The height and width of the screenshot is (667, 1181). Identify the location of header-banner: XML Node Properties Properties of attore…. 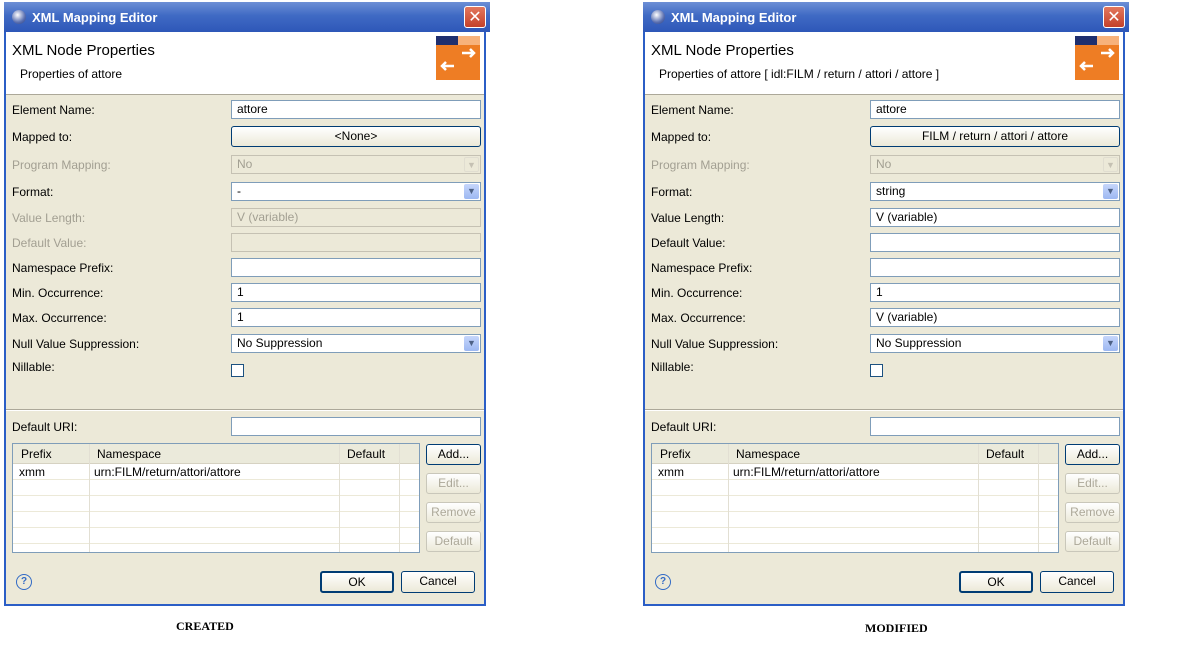
(884, 63).